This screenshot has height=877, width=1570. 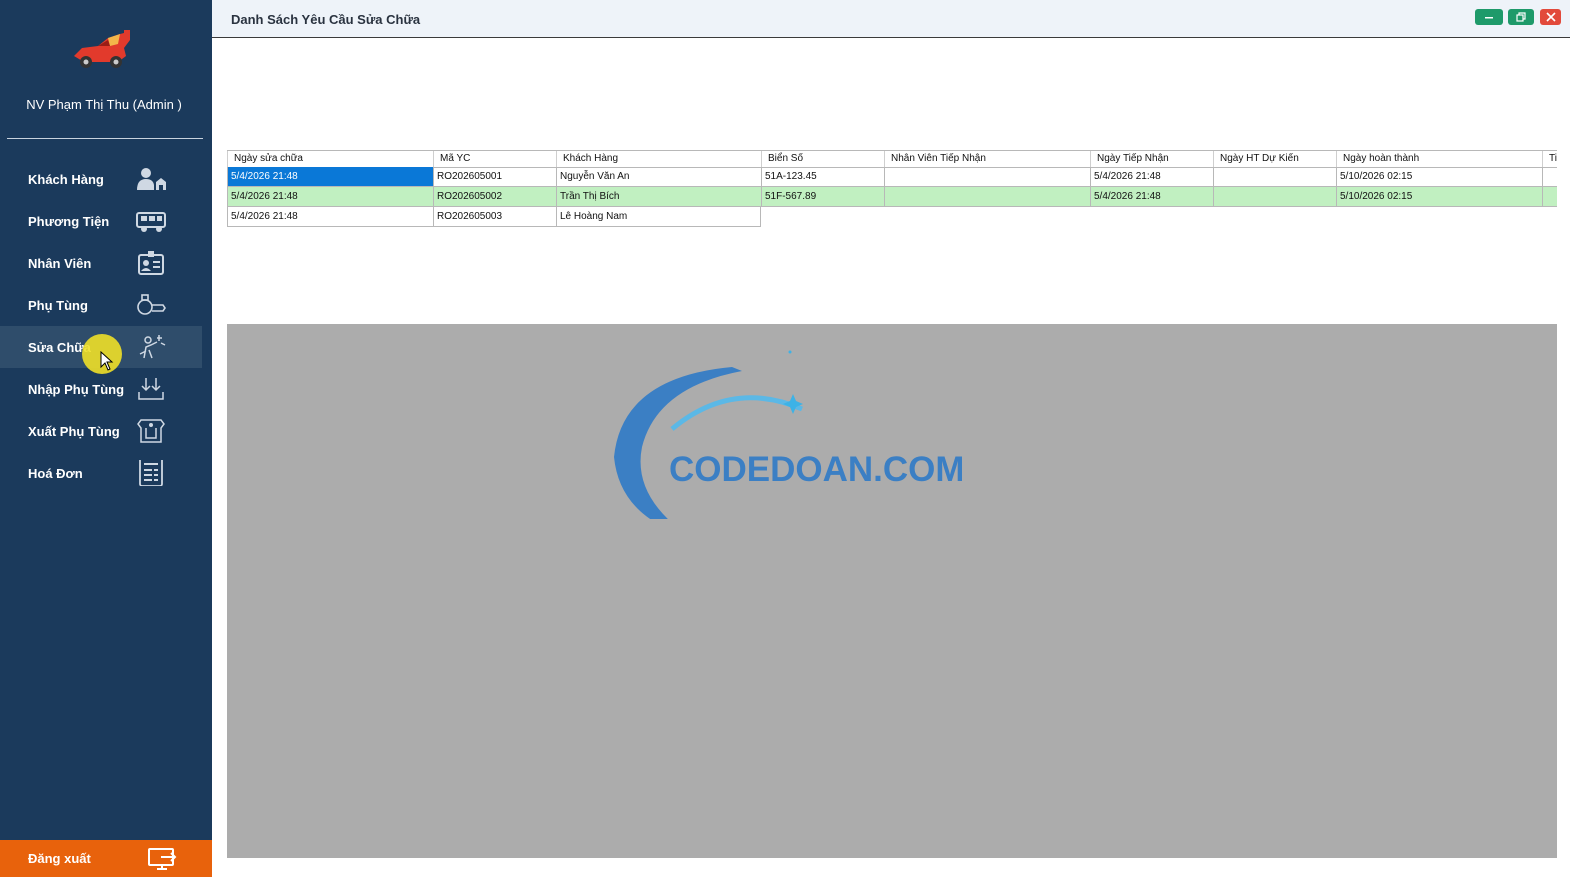 I want to click on table-cell: 51F-567.89, so click(x=822, y=197).